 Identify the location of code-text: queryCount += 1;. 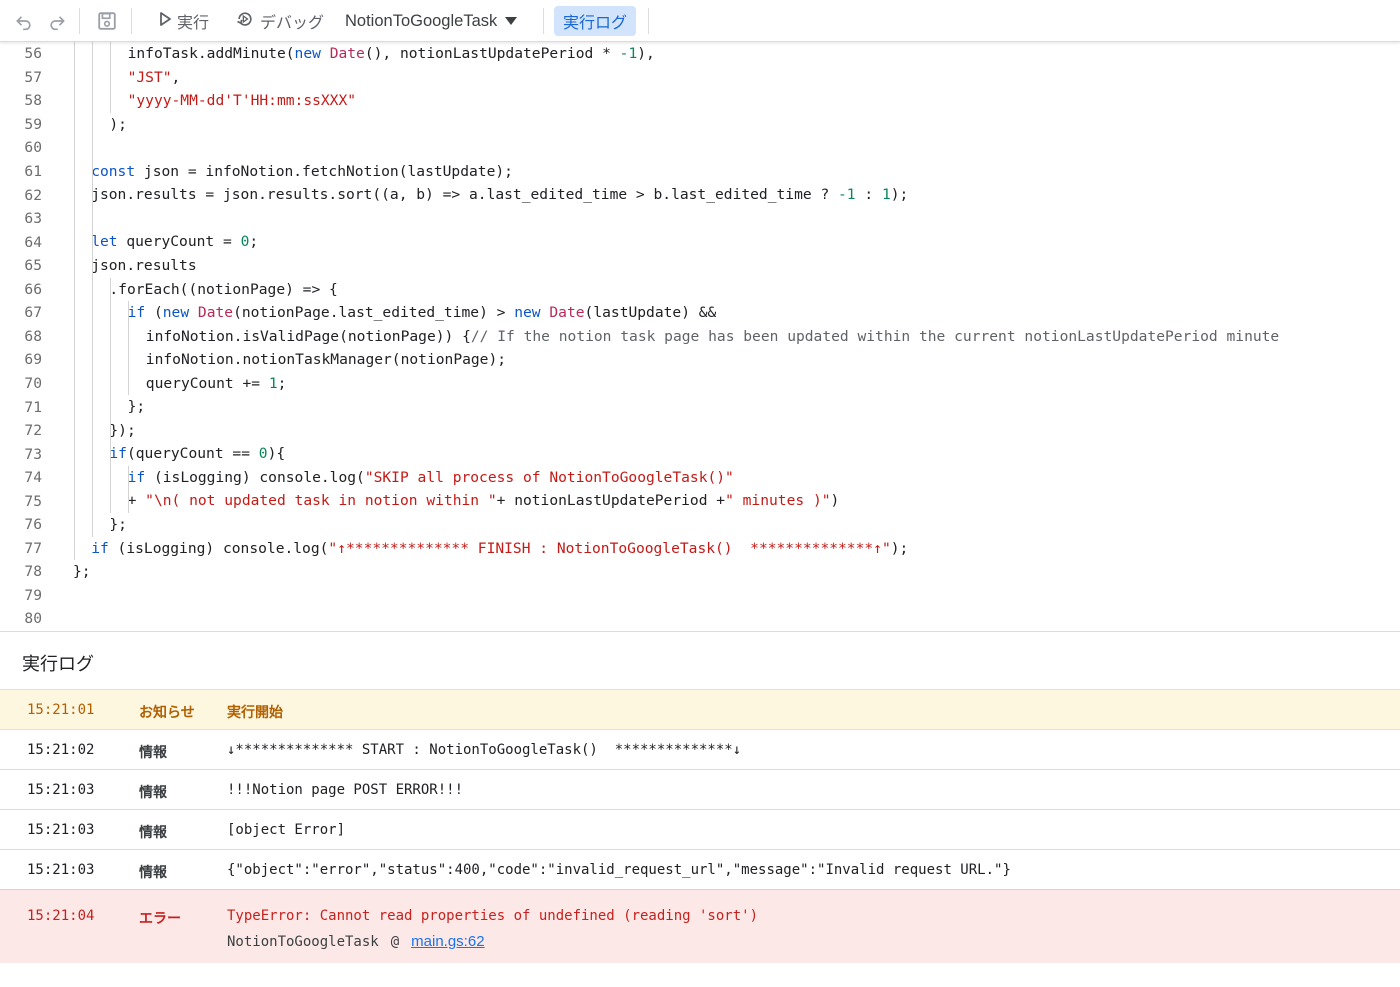
(216, 384).